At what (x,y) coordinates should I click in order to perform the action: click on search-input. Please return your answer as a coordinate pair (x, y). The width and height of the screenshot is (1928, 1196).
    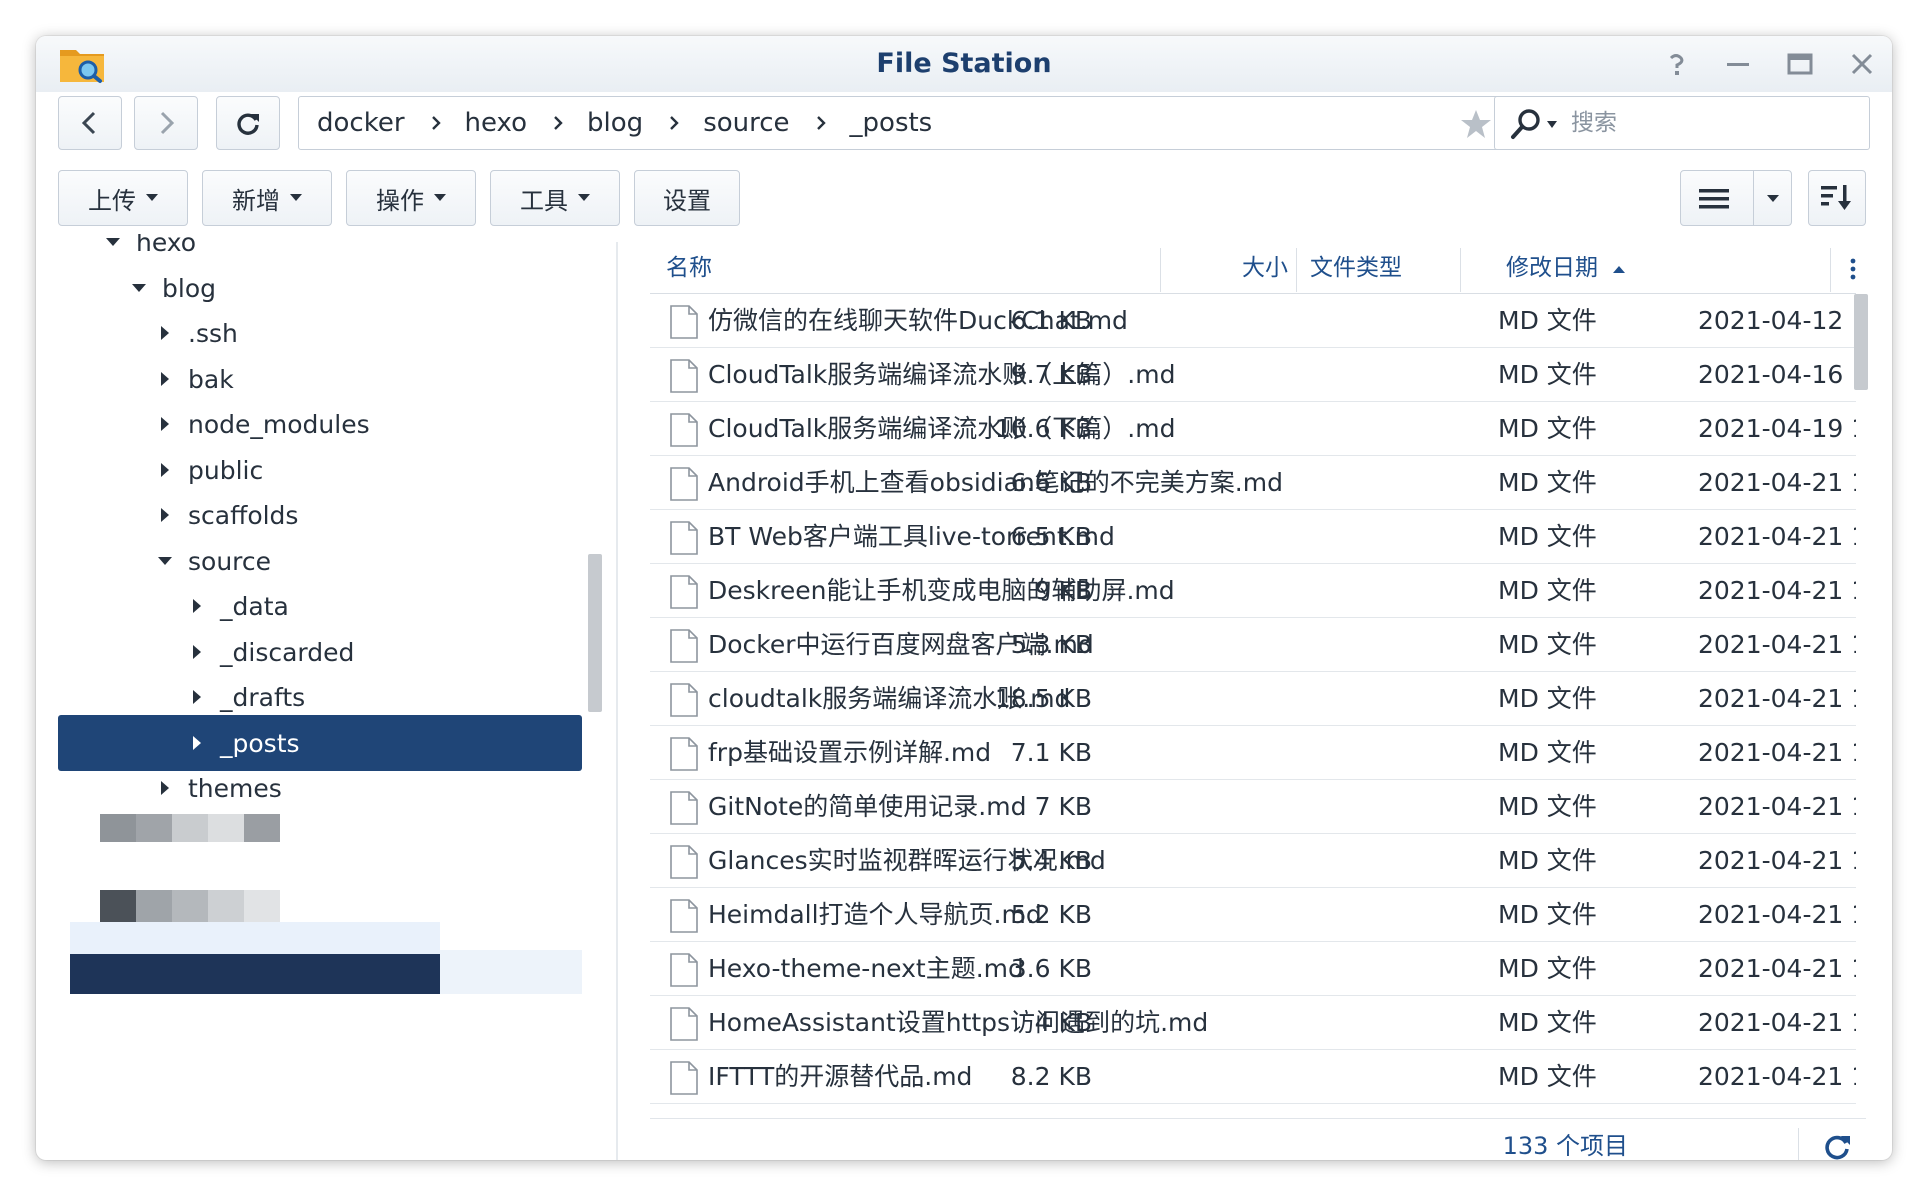
    Looking at the image, I should click on (1716, 123).